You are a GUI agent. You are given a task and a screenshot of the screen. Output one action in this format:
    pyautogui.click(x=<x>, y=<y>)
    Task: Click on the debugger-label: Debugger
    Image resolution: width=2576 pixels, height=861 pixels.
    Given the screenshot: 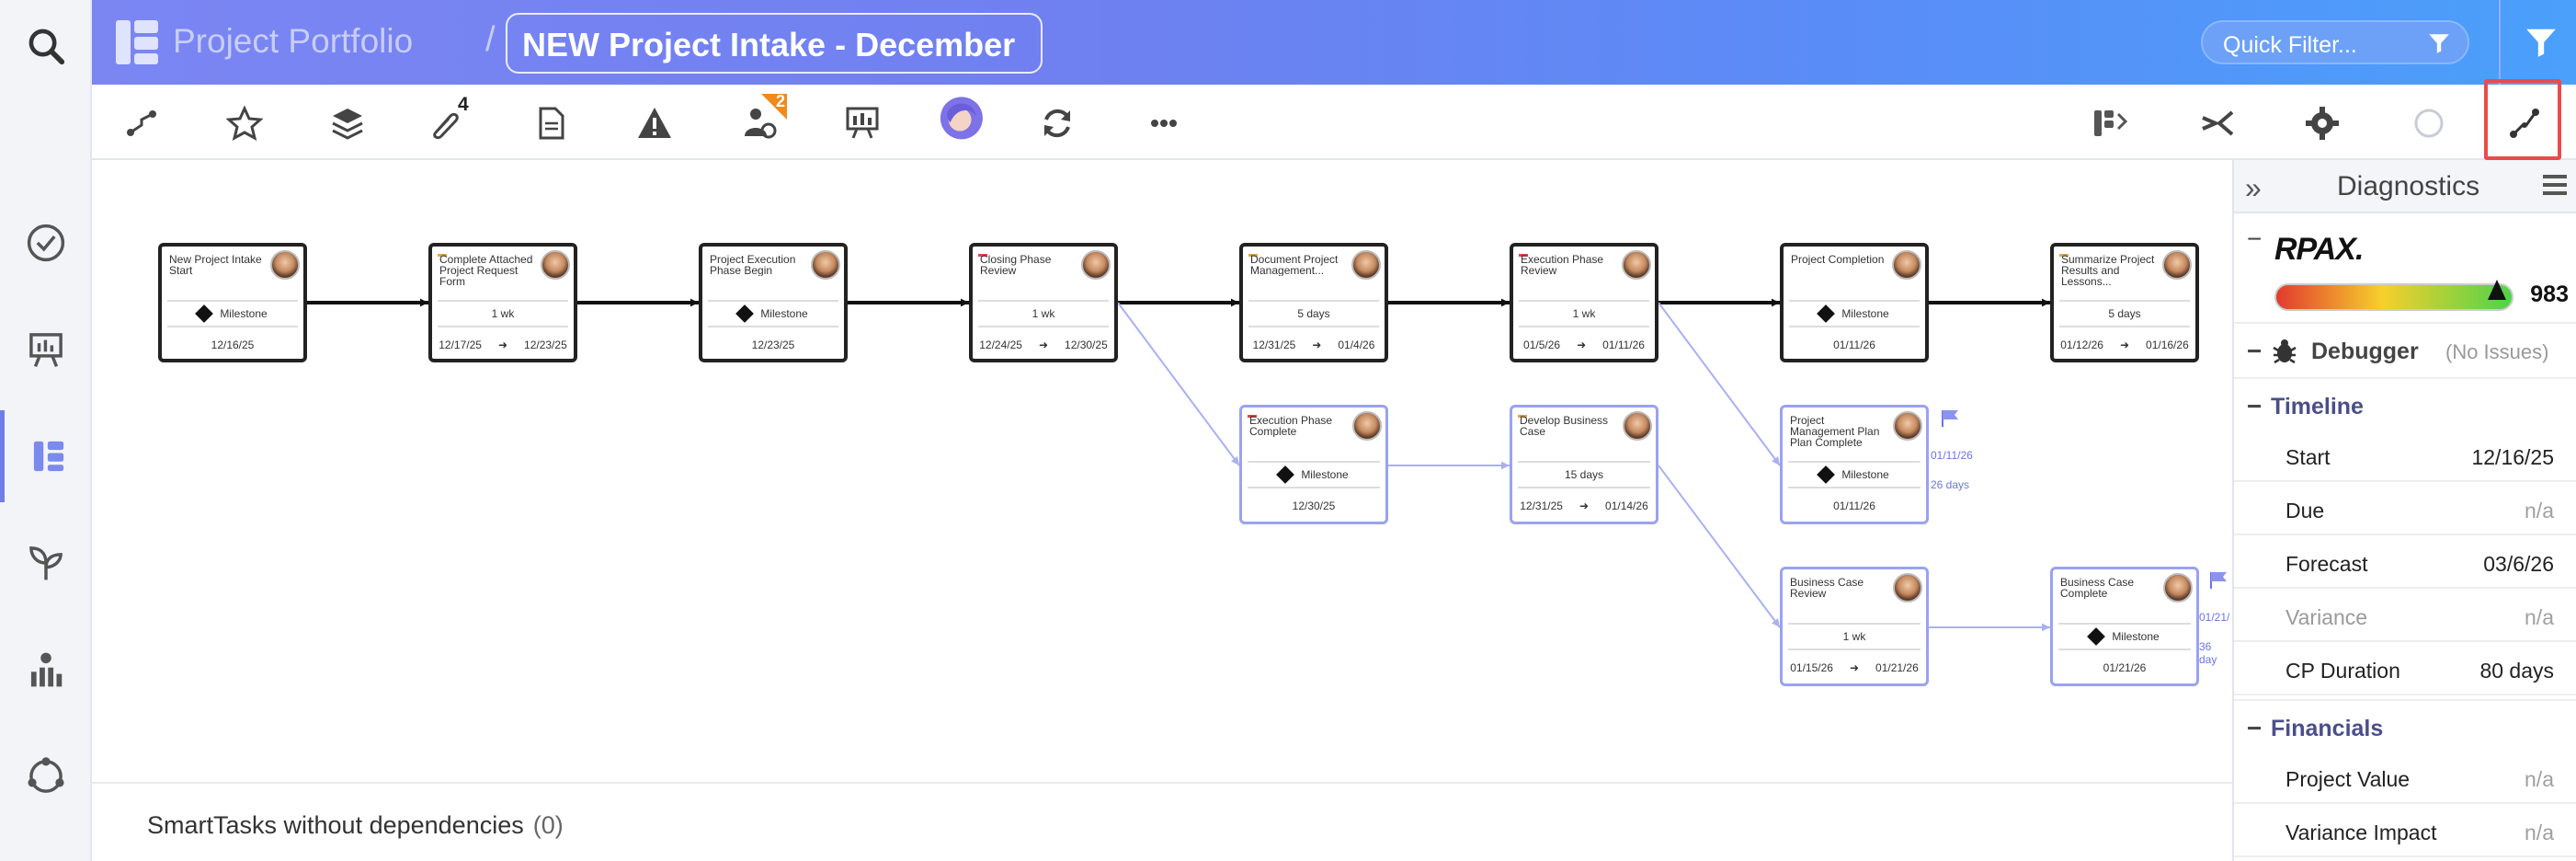 What is the action you would take?
    pyautogui.click(x=2365, y=351)
    